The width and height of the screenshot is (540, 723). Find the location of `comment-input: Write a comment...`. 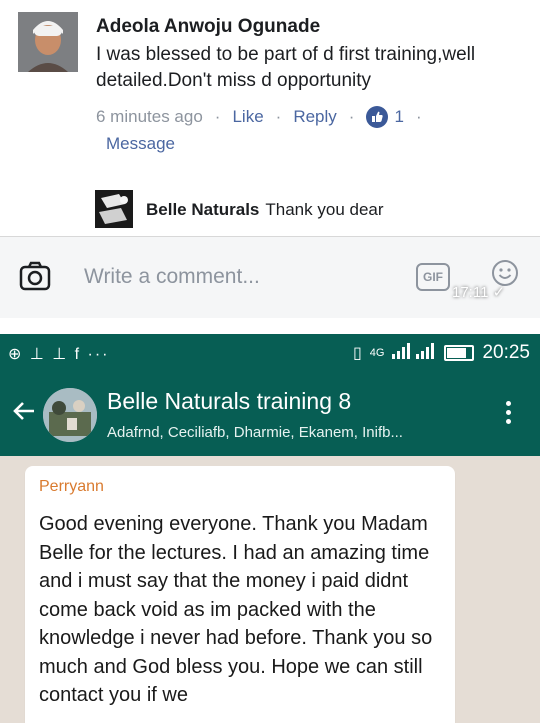

comment-input: Write a comment... is located at coordinates (172, 277).